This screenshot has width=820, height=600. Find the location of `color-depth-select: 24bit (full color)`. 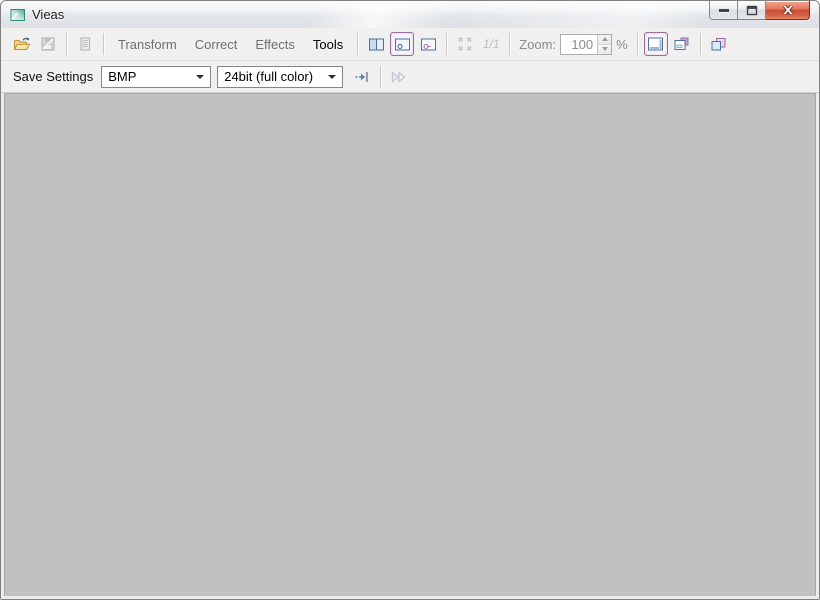

color-depth-select: 24bit (full color) is located at coordinates (280, 76).